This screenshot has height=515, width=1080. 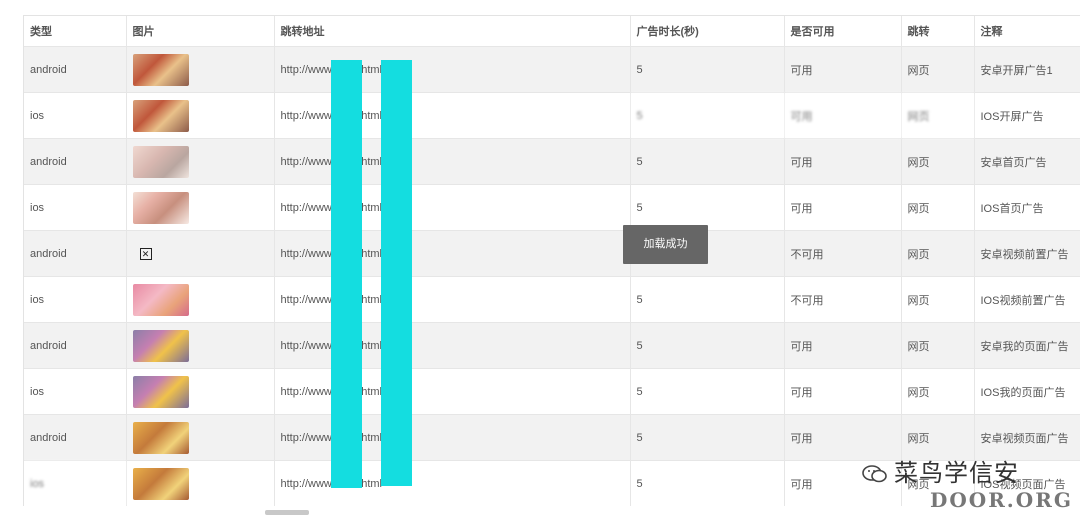 I want to click on cell-note: 安卓我的页面广告, so click(x=1027, y=345).